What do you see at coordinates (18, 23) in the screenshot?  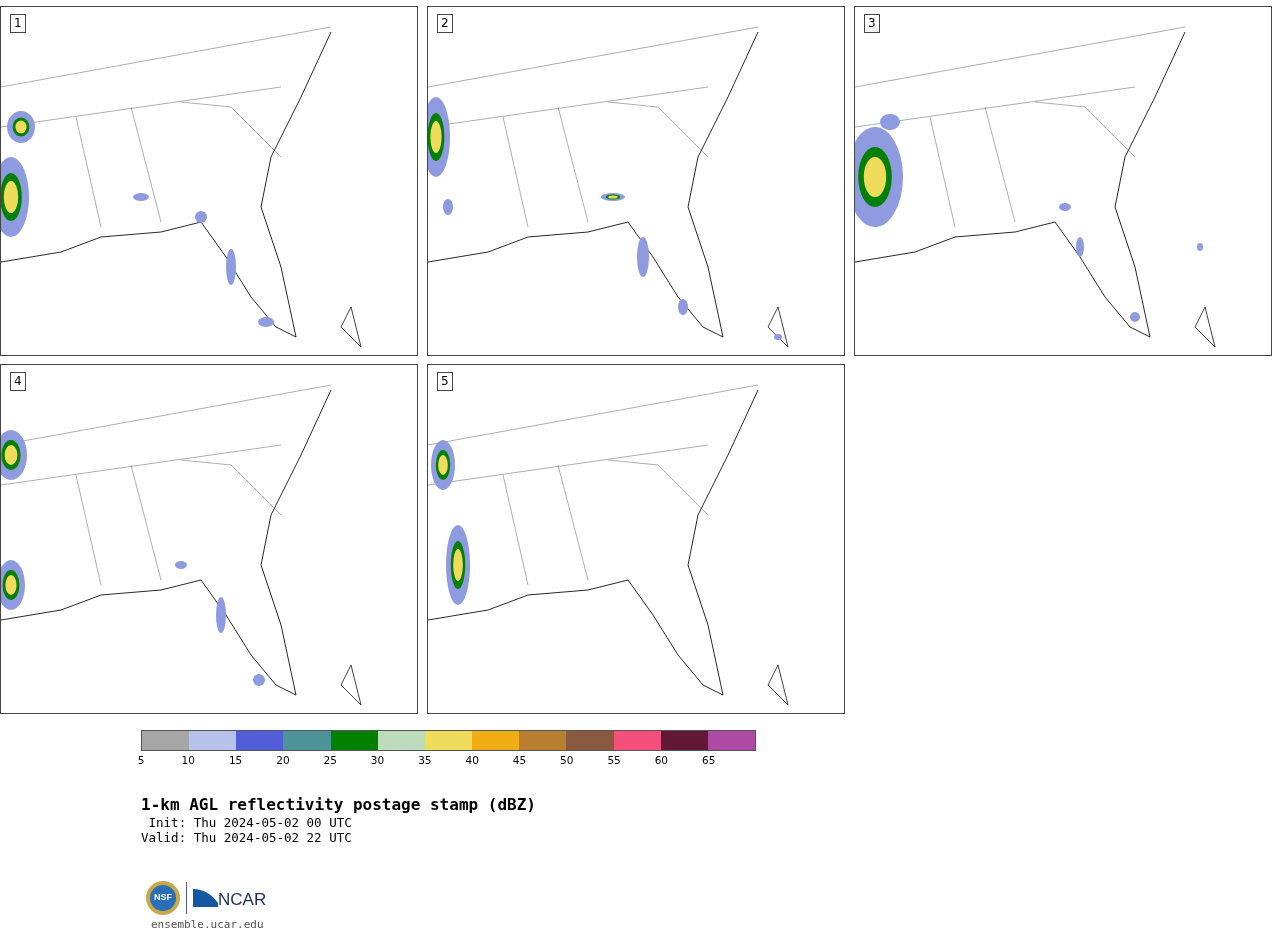 I see `panel-number: 1` at bounding box center [18, 23].